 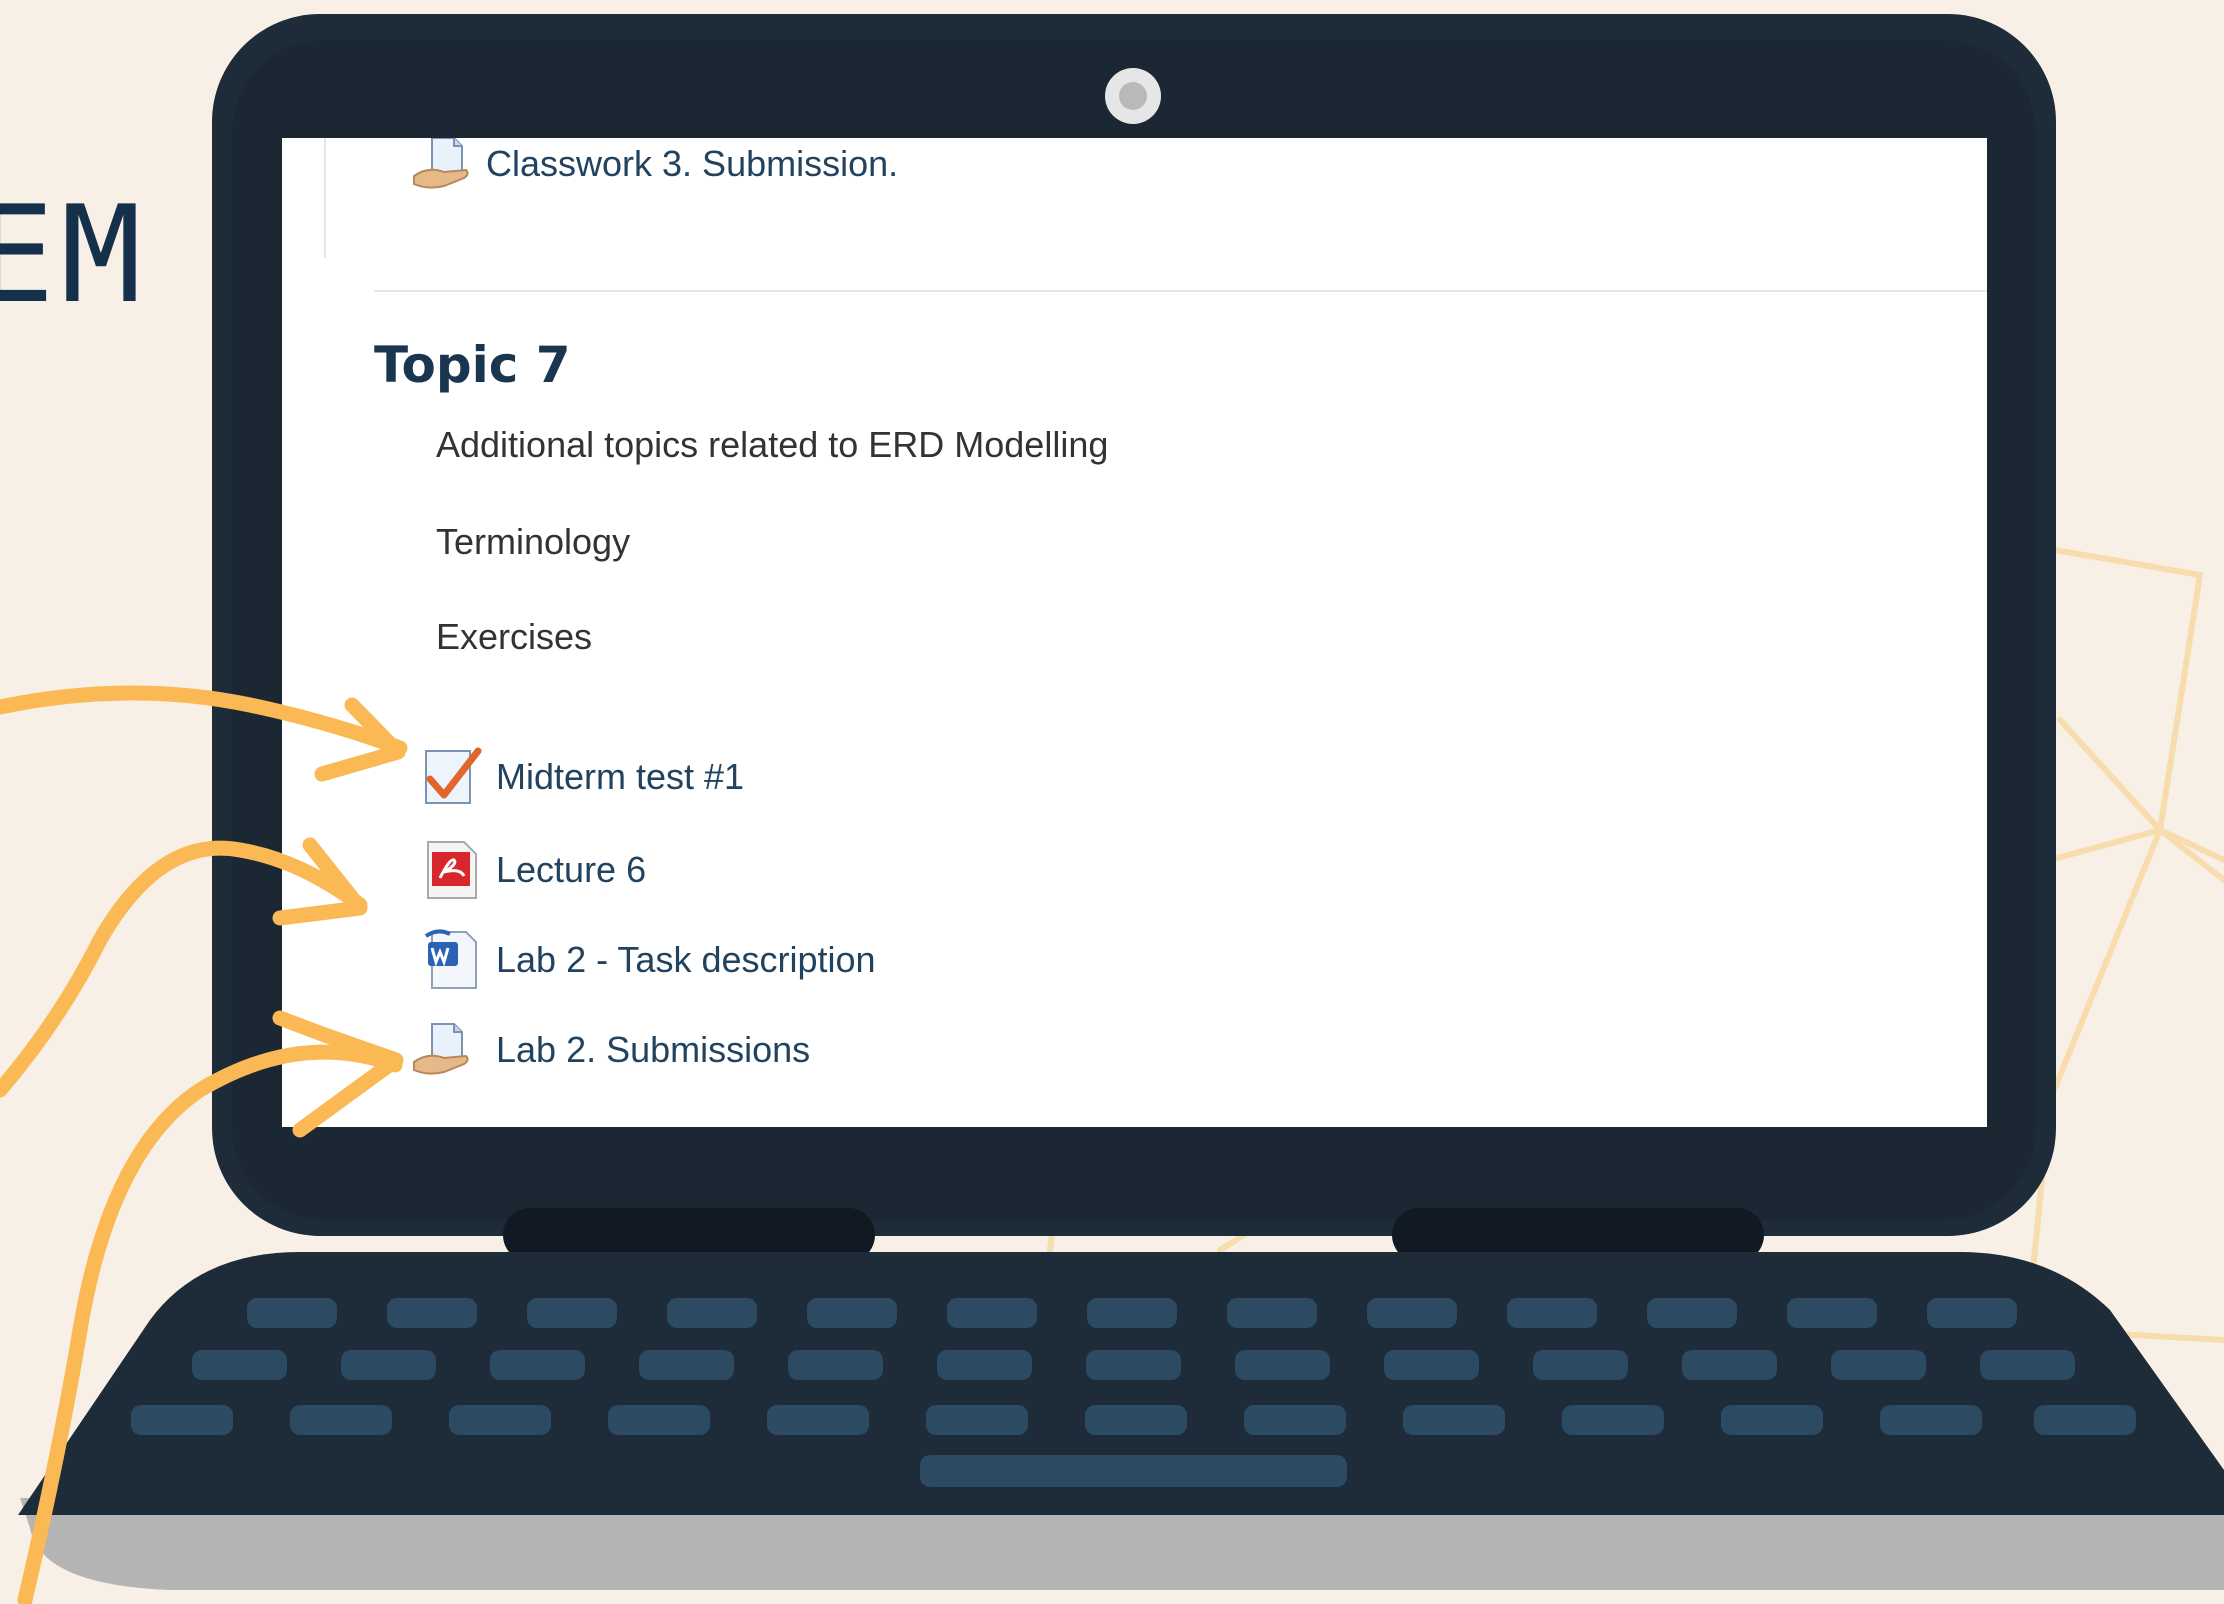 I want to click on word-document-icon, so click(x=452, y=960).